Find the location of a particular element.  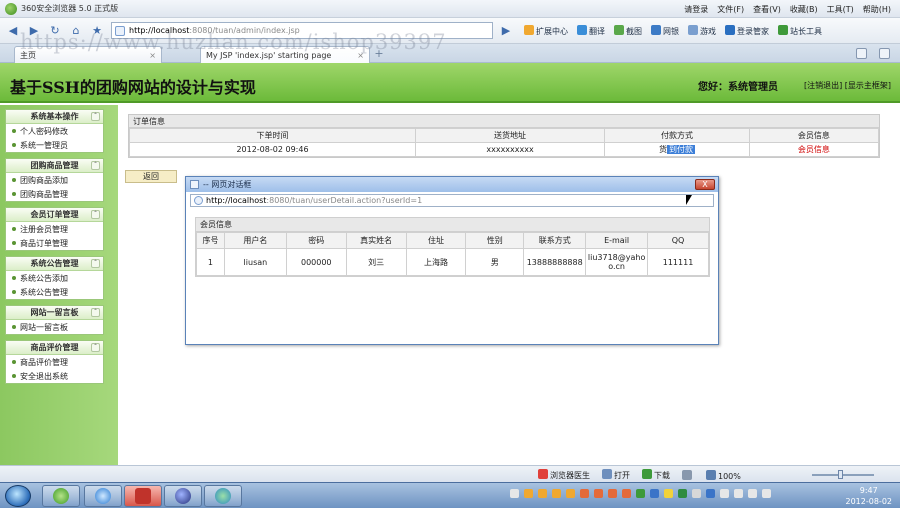

back-arrow-icon: ◀ is located at coordinates (13, 31).